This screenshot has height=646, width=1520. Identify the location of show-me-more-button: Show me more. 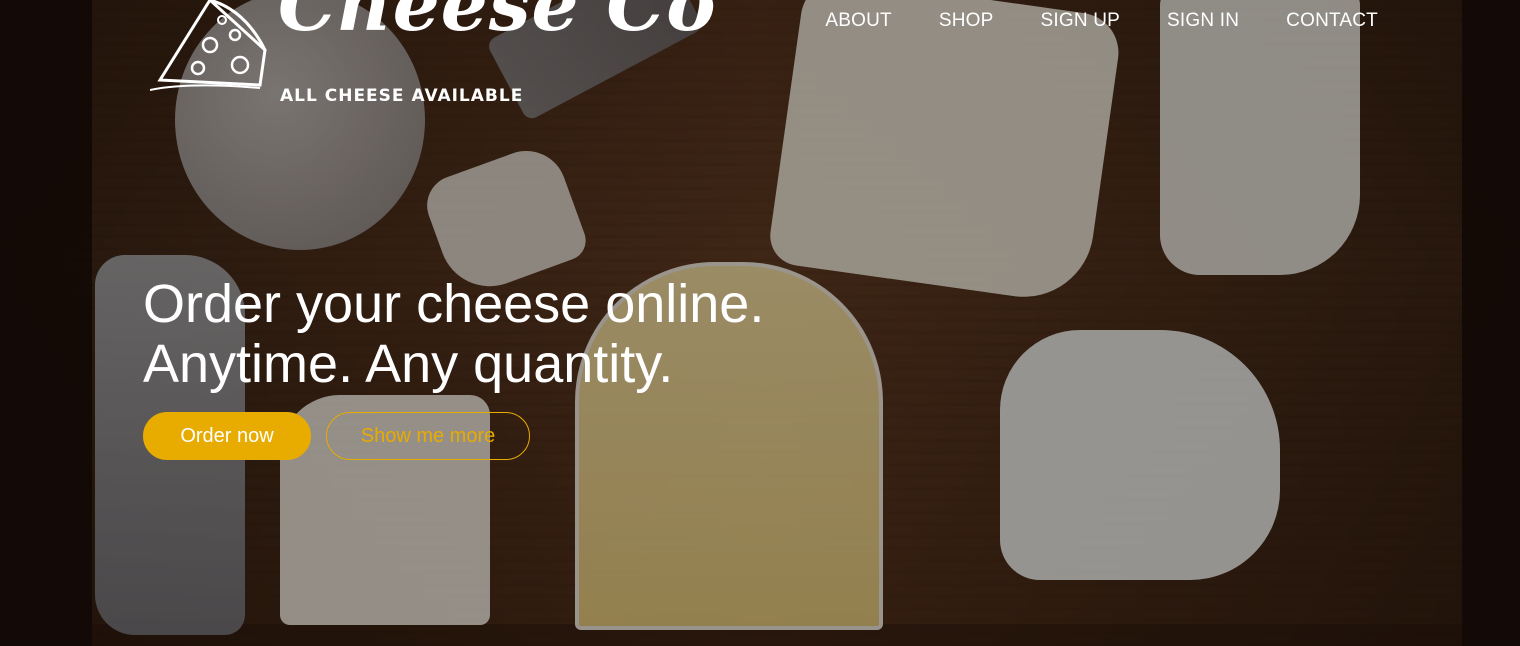
(428, 436).